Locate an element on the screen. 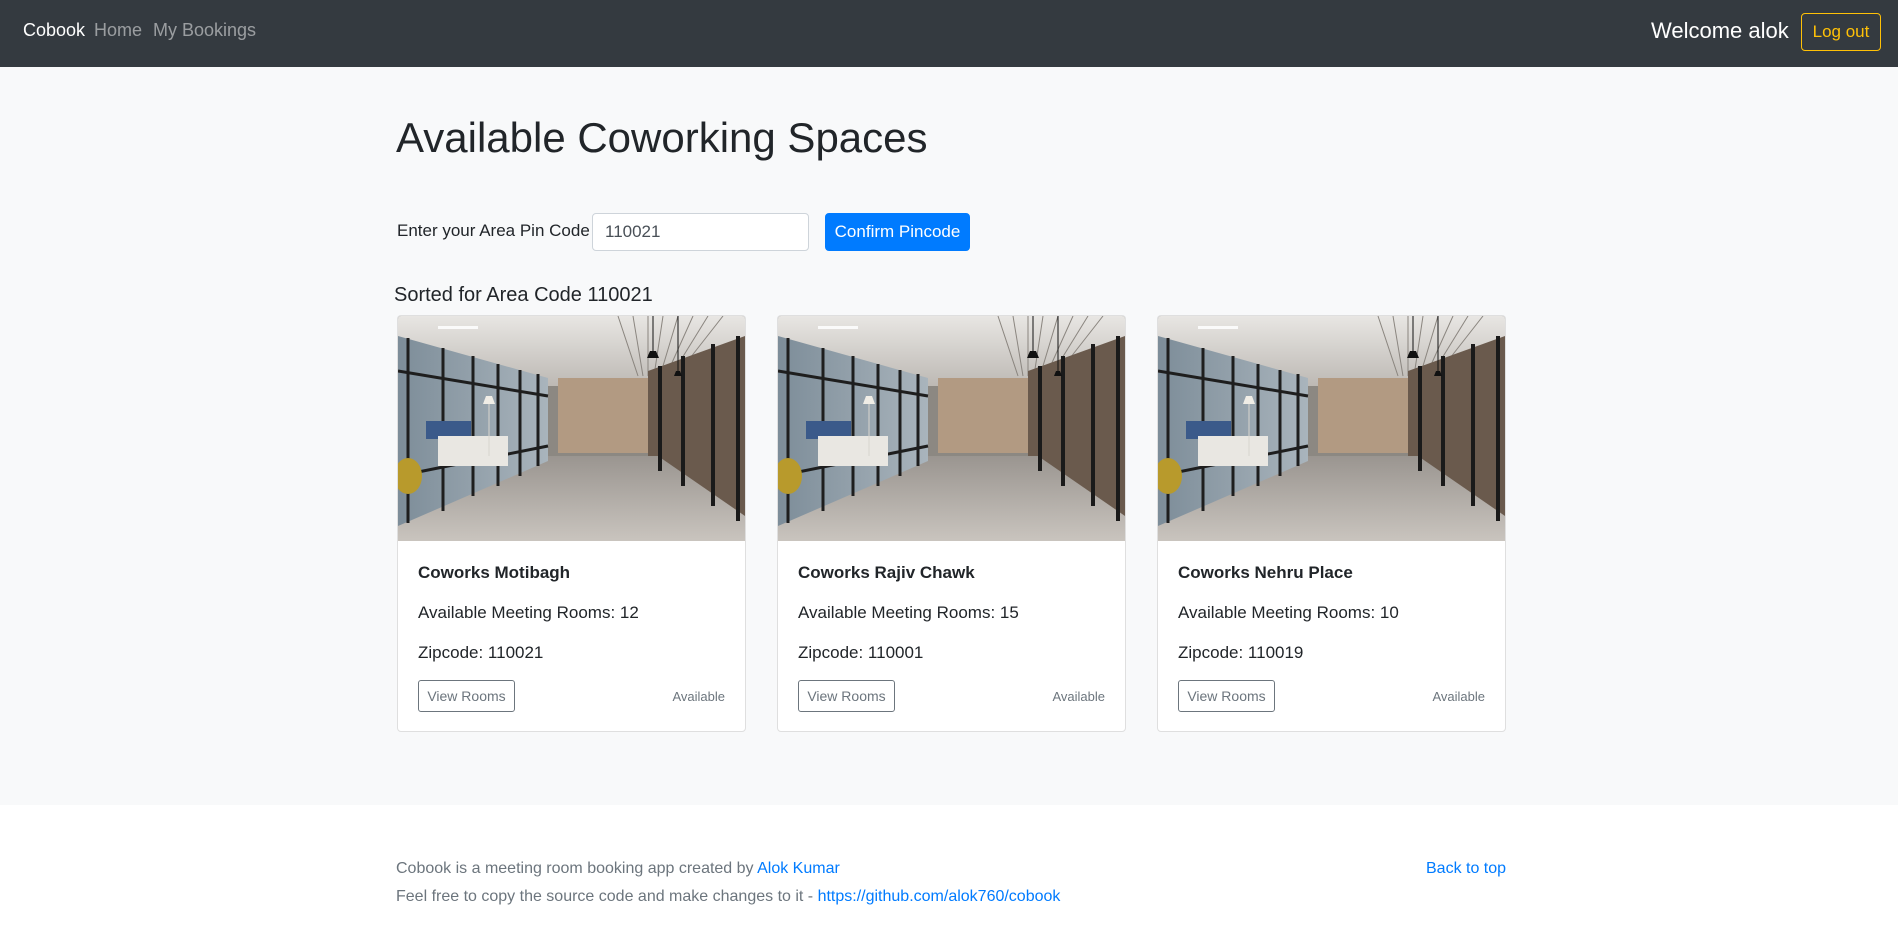 The width and height of the screenshot is (1898, 942). space-zipcode: Zipcode: 110019 is located at coordinates (1241, 652).